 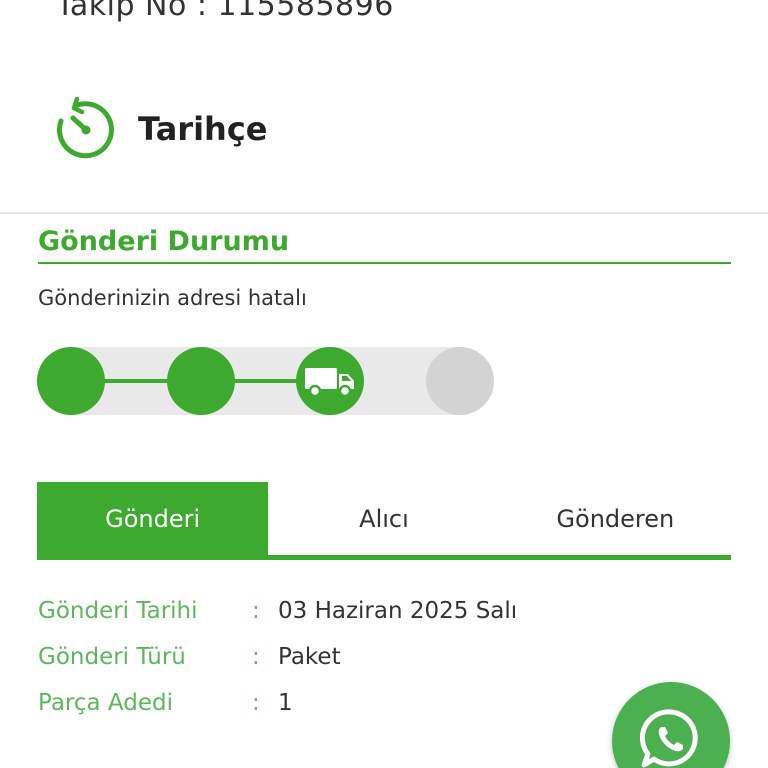 I want to click on section-underline, so click(x=384, y=263).